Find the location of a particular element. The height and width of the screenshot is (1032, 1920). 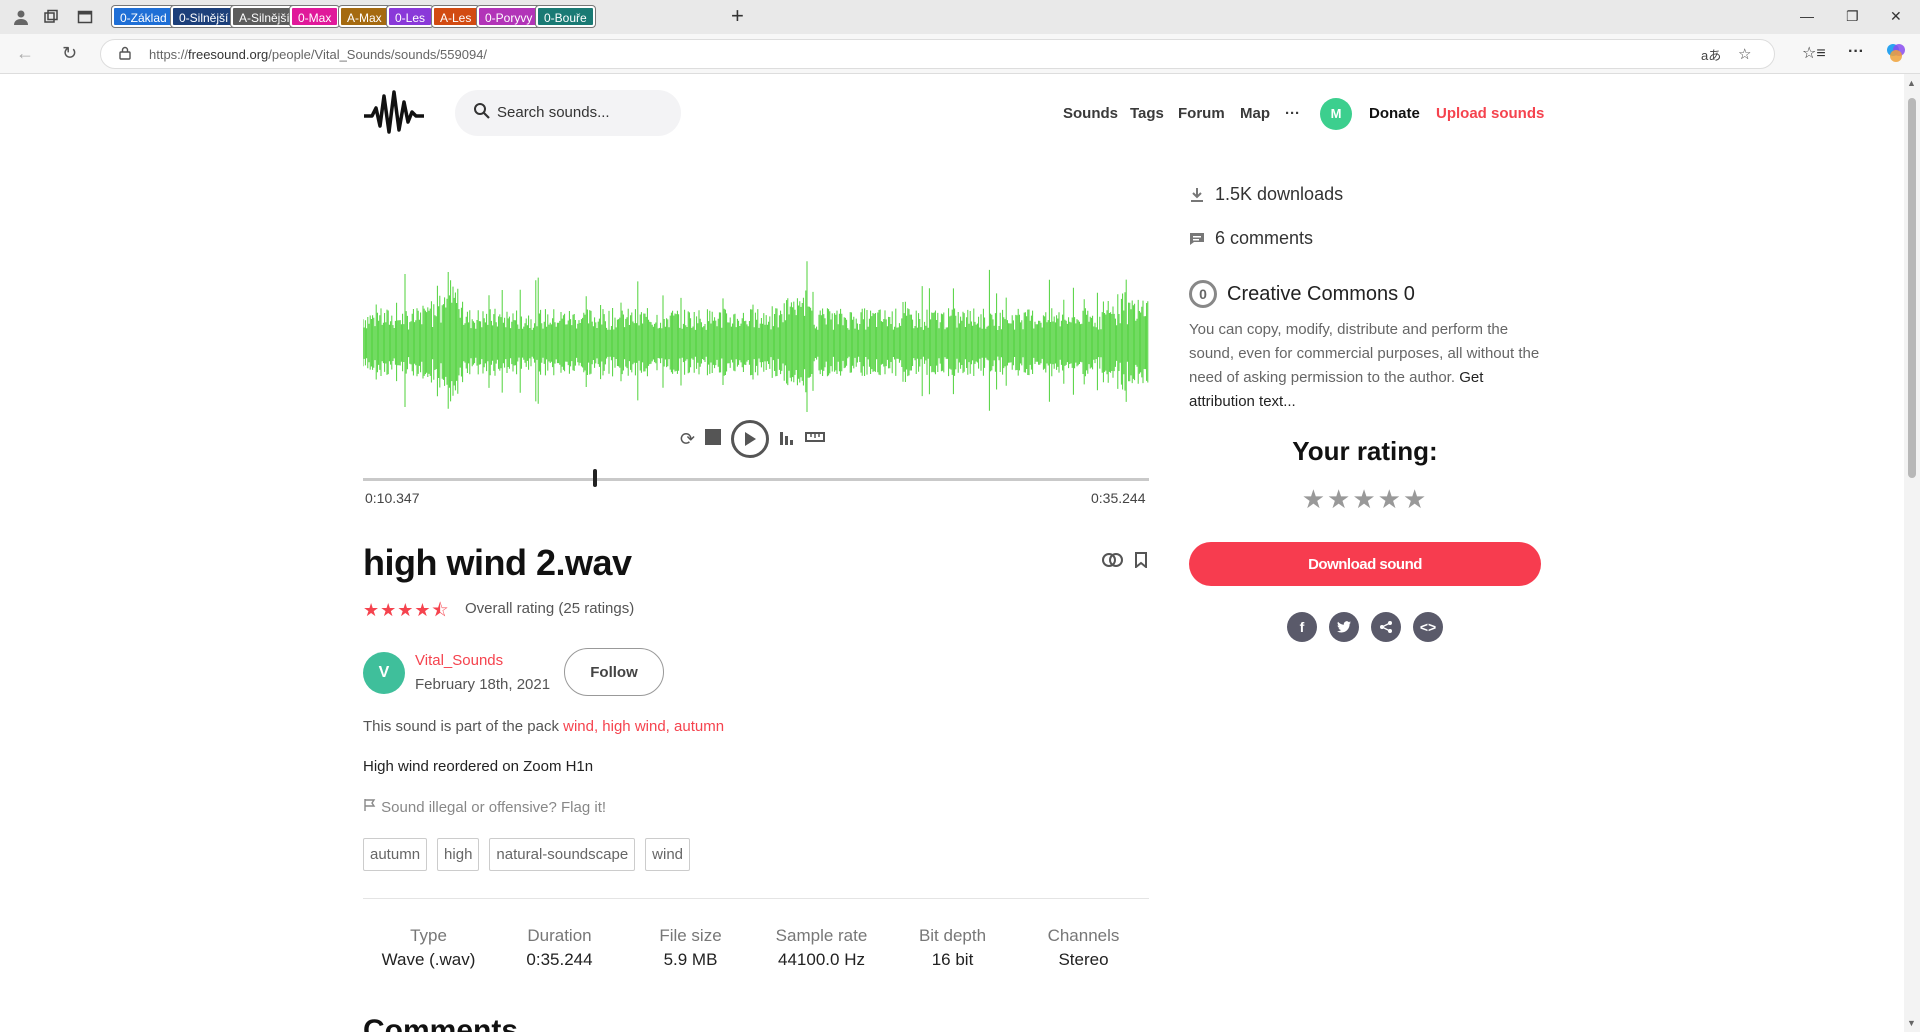

player-controls: ⟳ is located at coordinates (753, 439).